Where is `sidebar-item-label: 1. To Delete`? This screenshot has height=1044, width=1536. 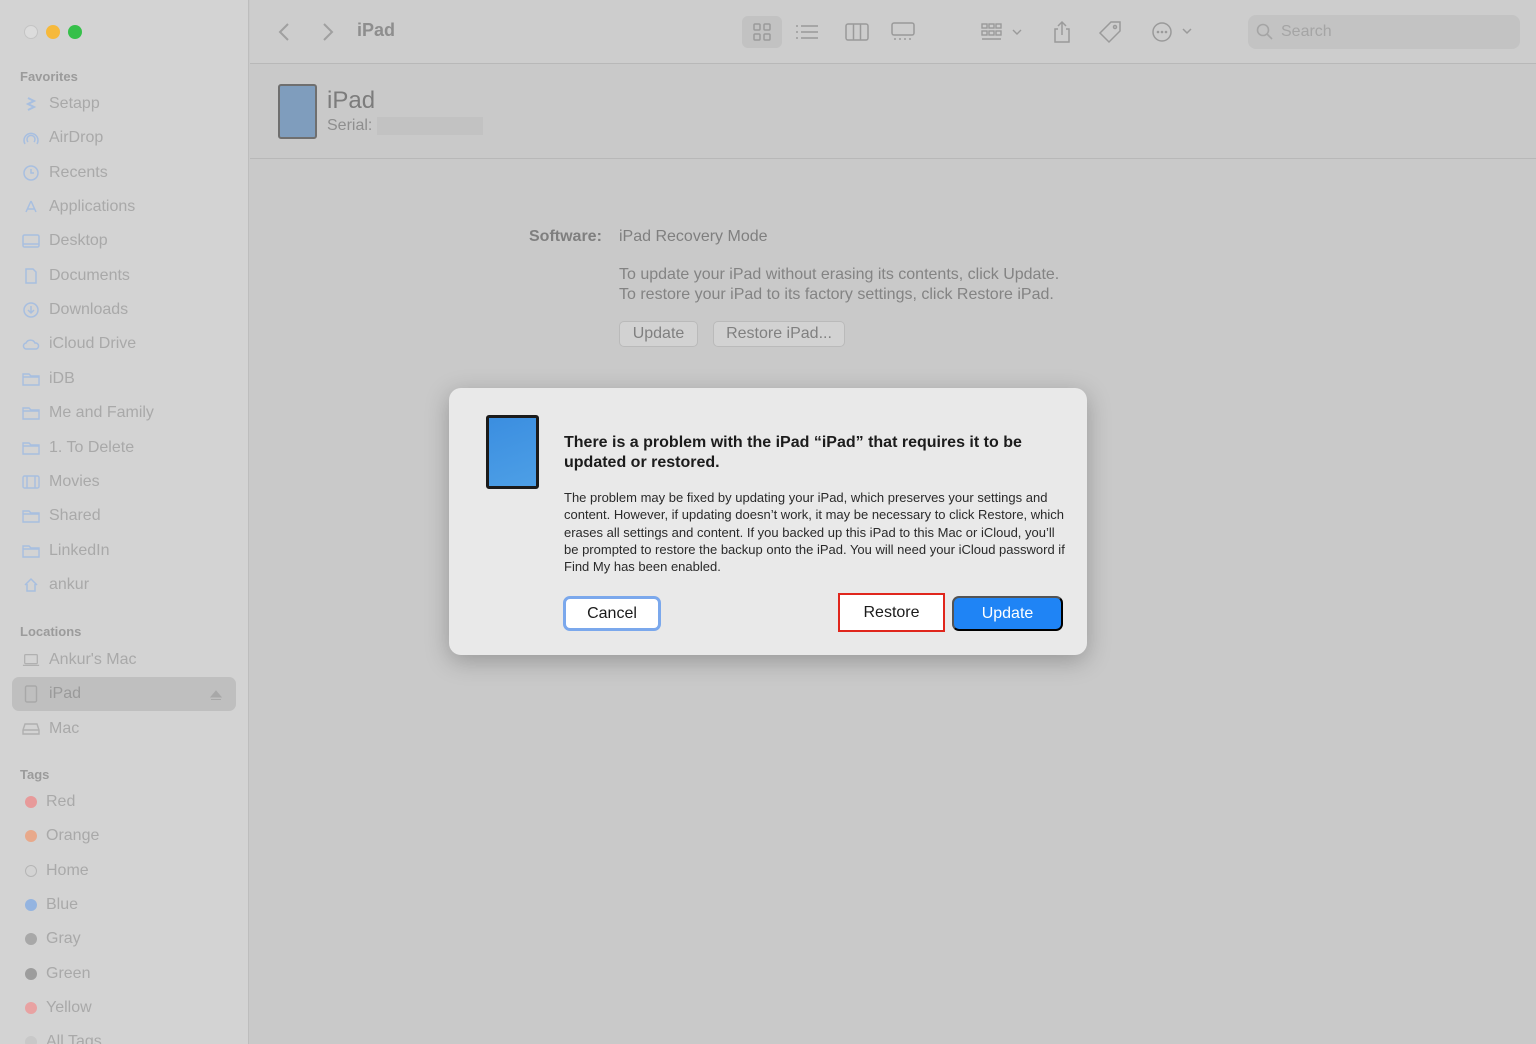 sidebar-item-label: 1. To Delete is located at coordinates (92, 447).